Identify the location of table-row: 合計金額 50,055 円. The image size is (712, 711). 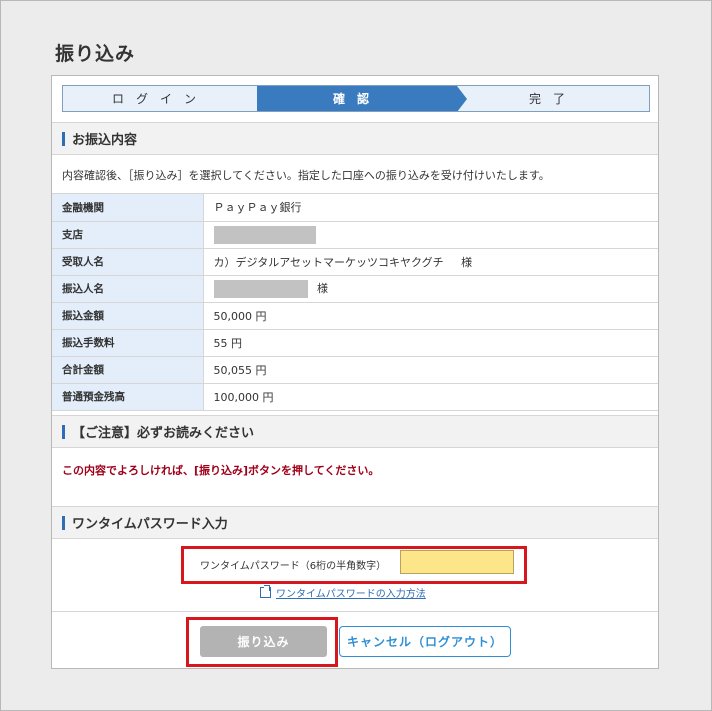
(355, 370).